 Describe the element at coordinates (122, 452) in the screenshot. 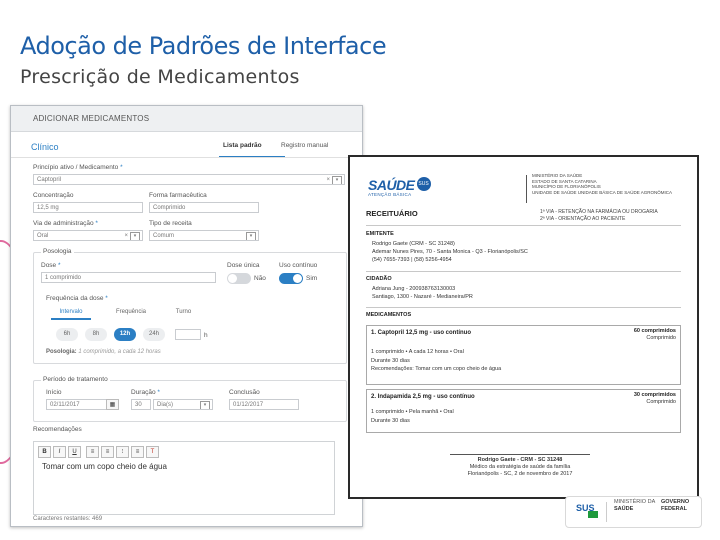

I see `list-icon: ⁝` at that location.